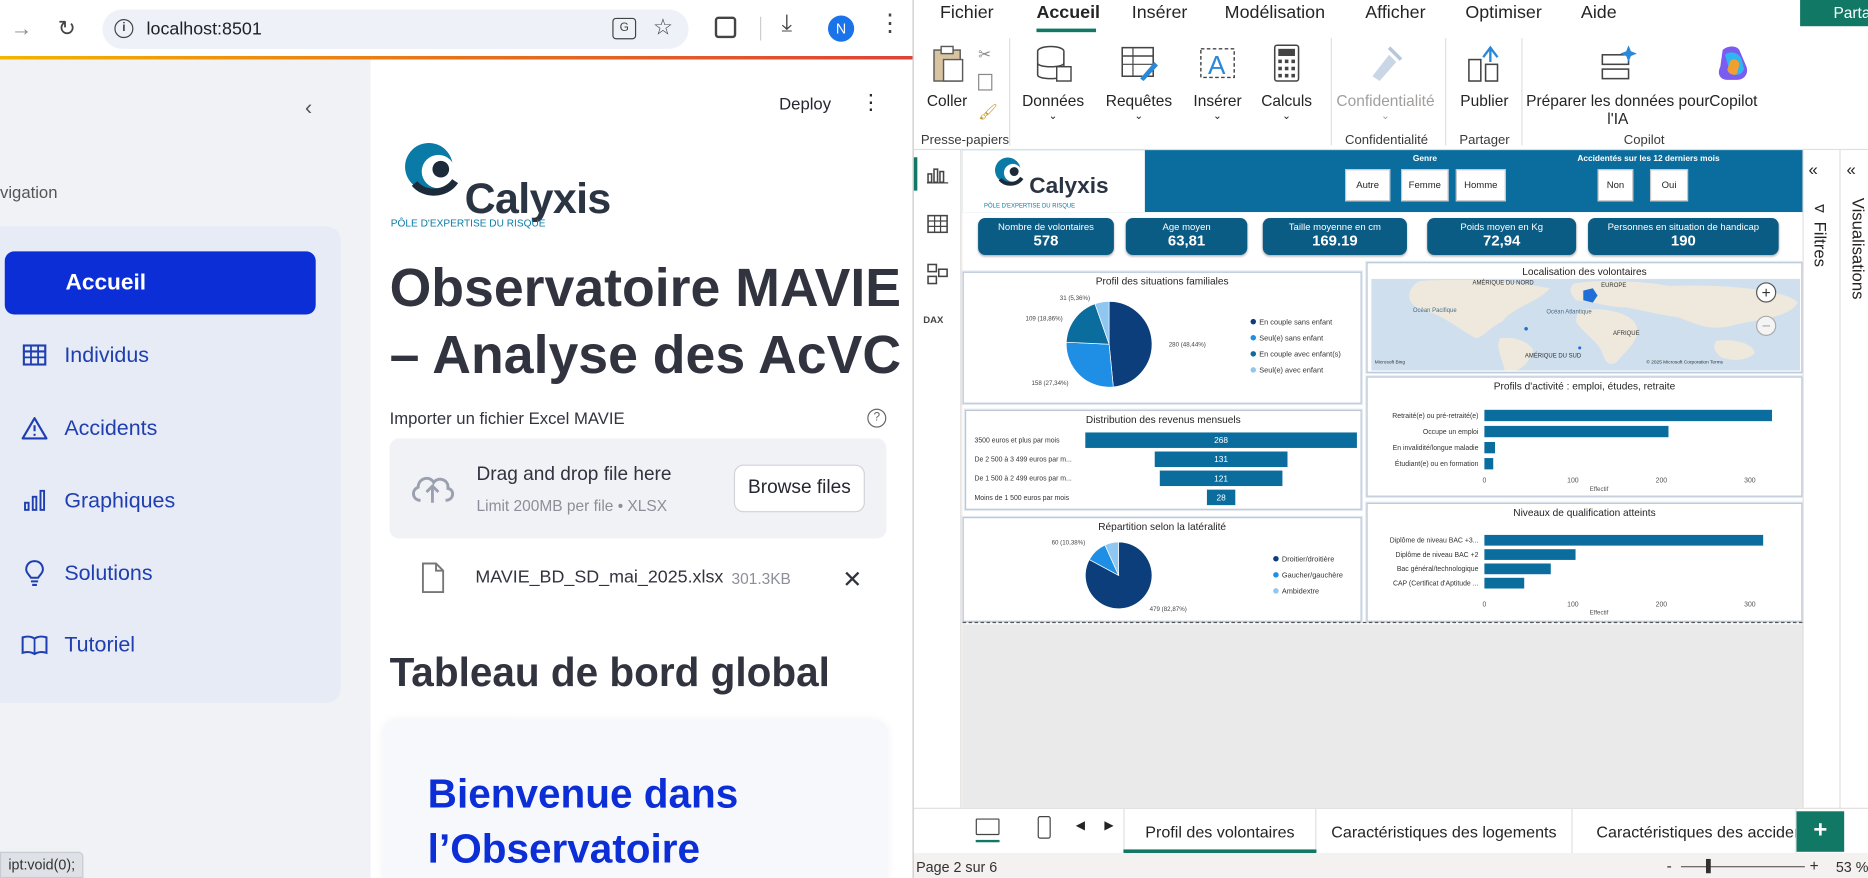 The image size is (1868, 878). Describe the element at coordinates (433, 580) in the screenshot. I see `file-icon` at that location.